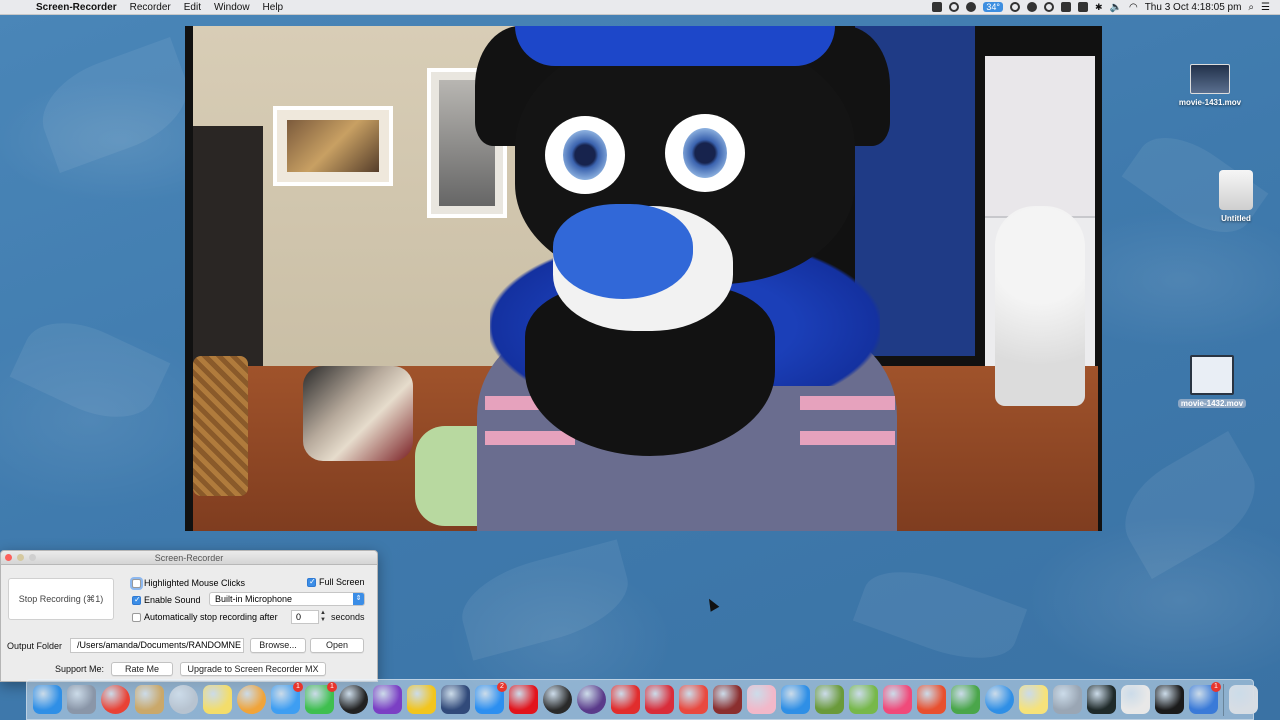 The width and height of the screenshot is (1280, 720). I want to click on g-app-icon, so click(795, 699).